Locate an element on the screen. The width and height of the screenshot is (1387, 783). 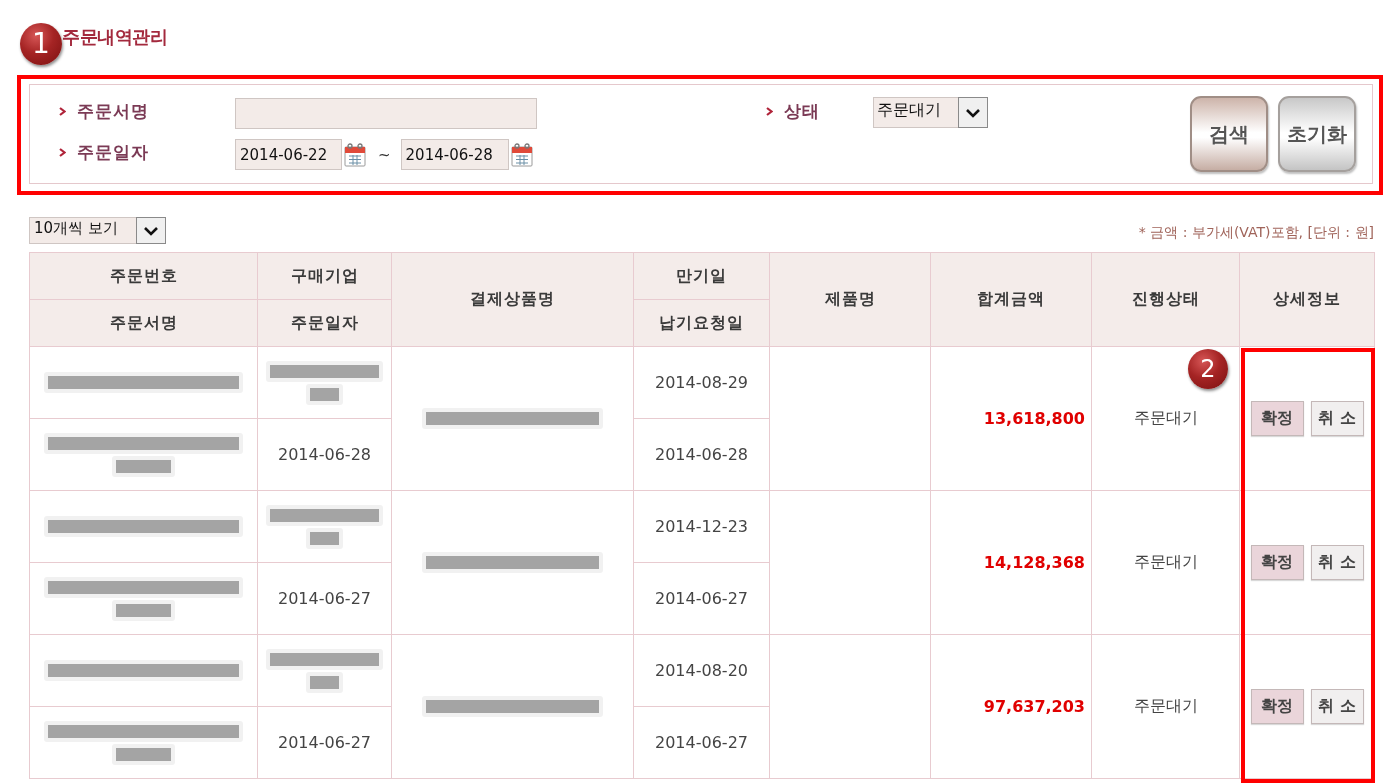
column-header: 합계금액 is located at coordinates (1011, 299).